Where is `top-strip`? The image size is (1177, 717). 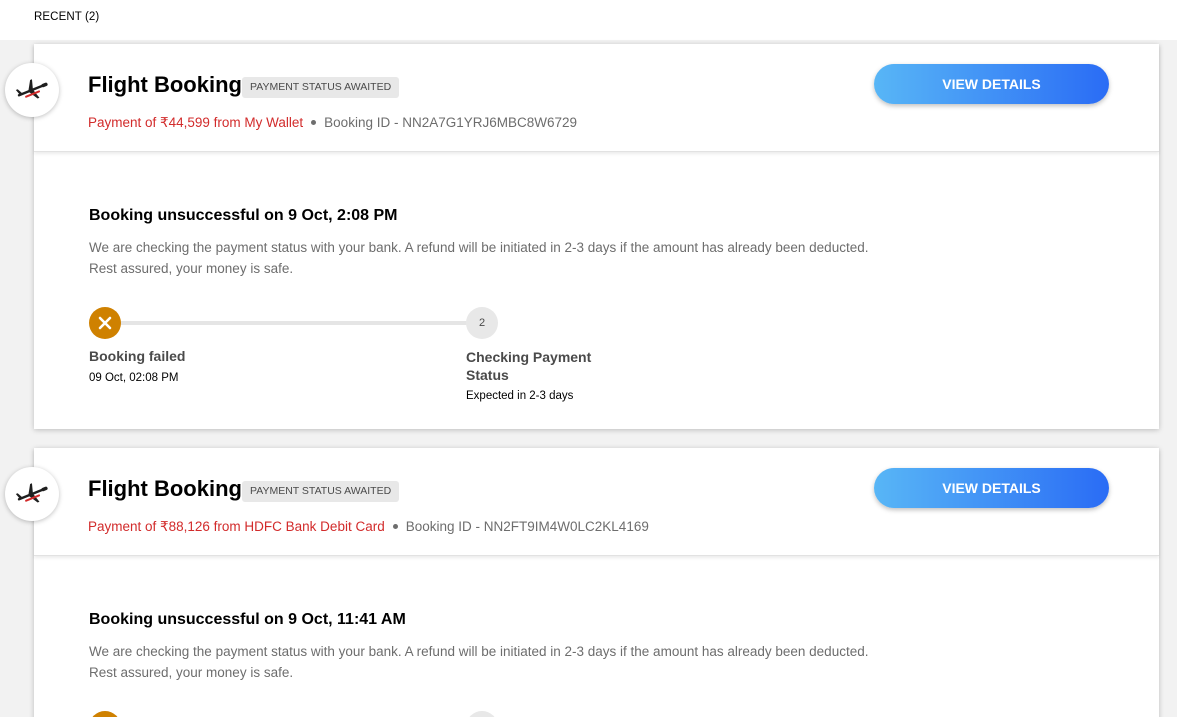 top-strip is located at coordinates (588, 20).